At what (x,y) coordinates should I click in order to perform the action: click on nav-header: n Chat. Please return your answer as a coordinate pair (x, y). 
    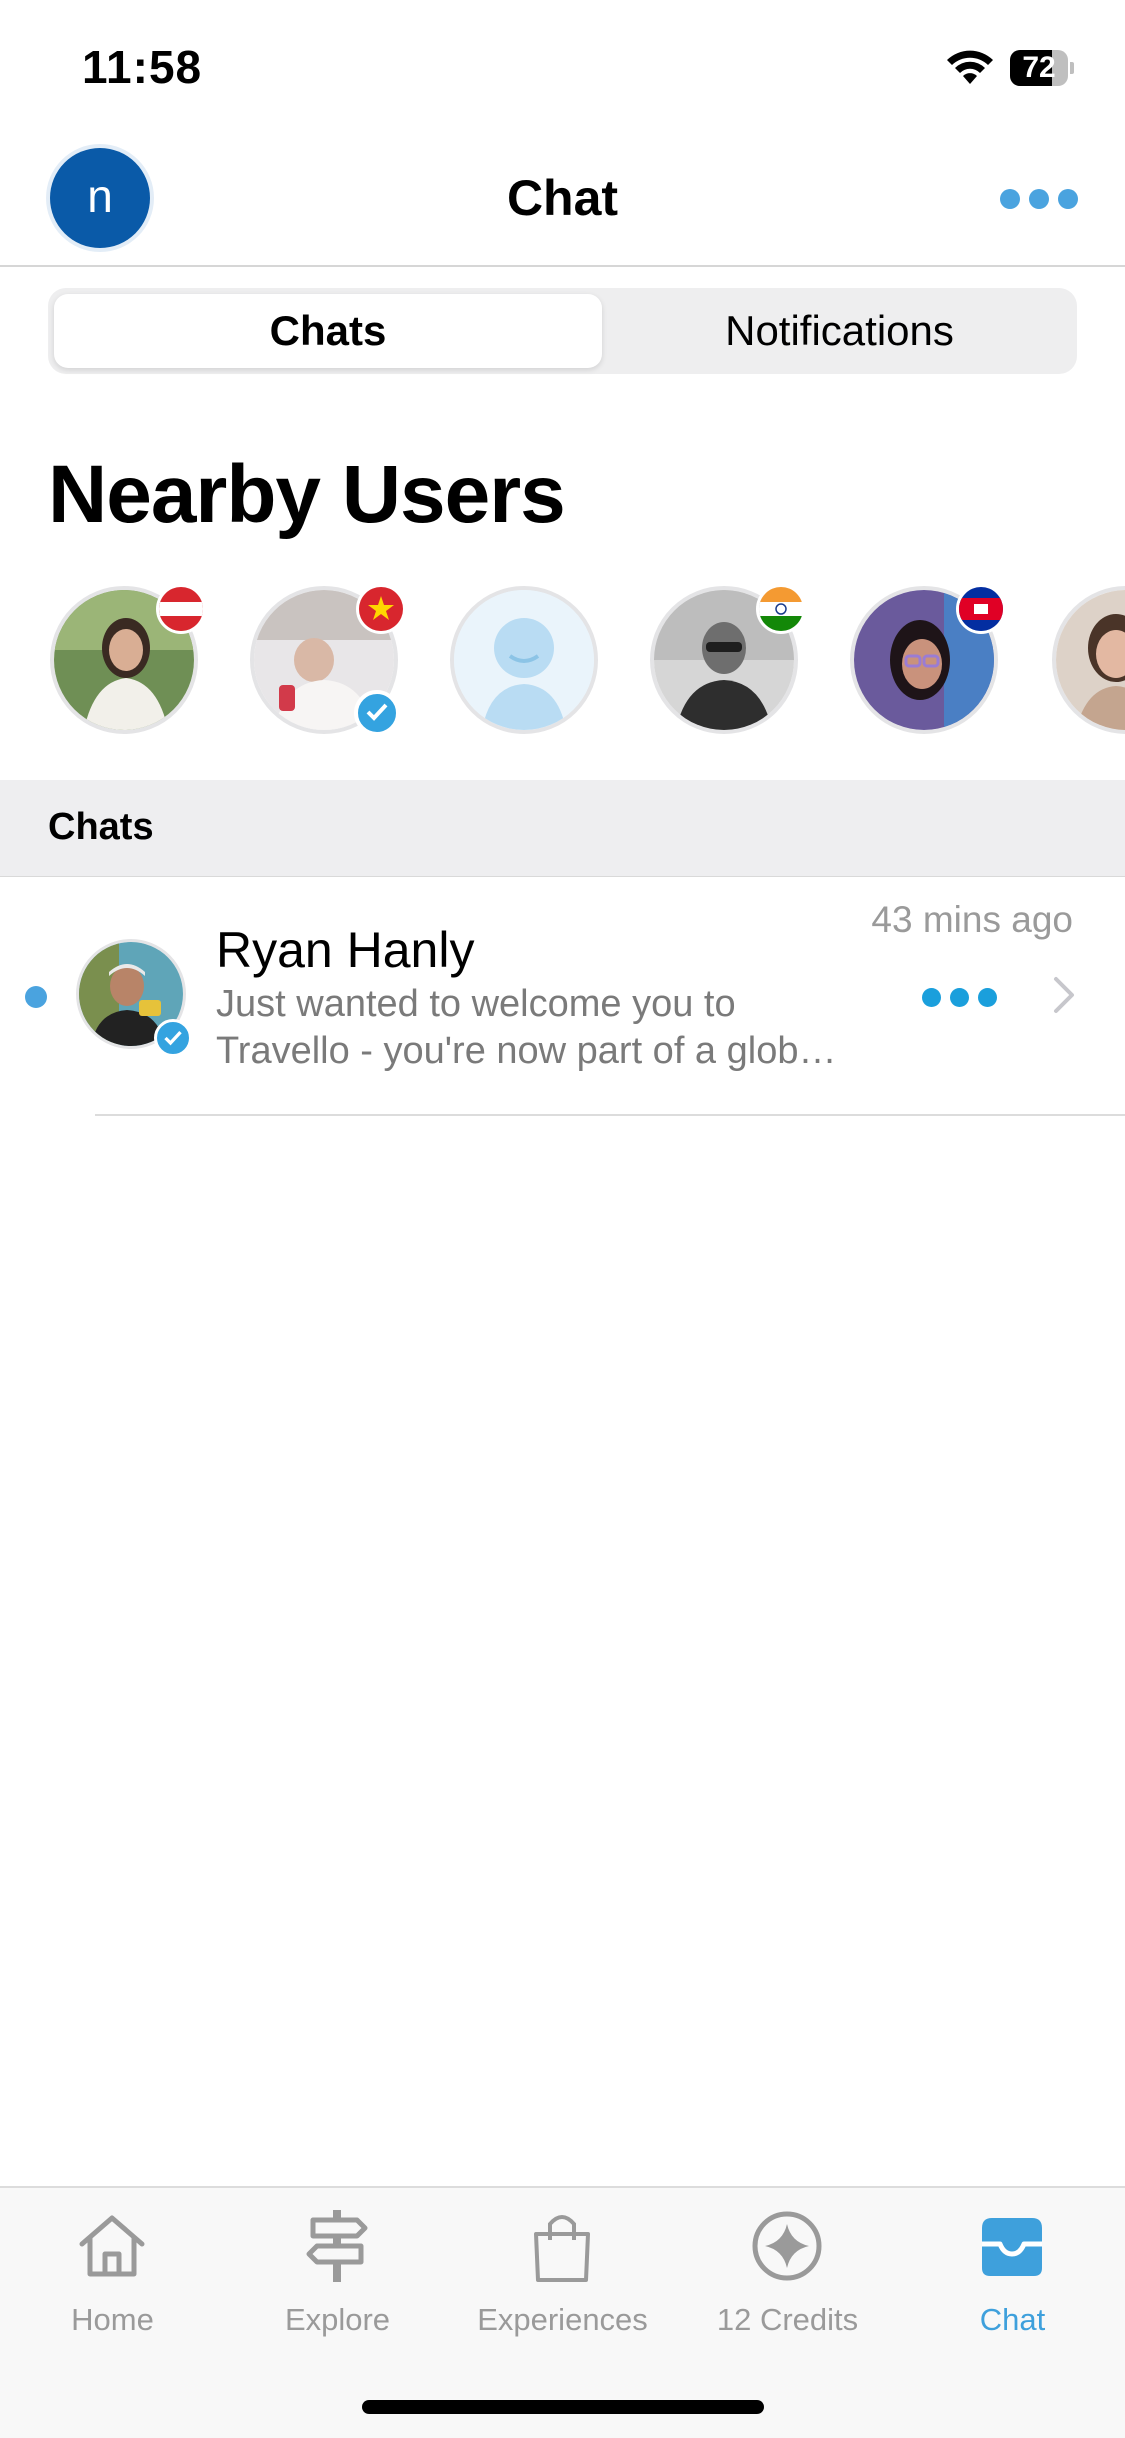
    Looking at the image, I should click on (562, 201).